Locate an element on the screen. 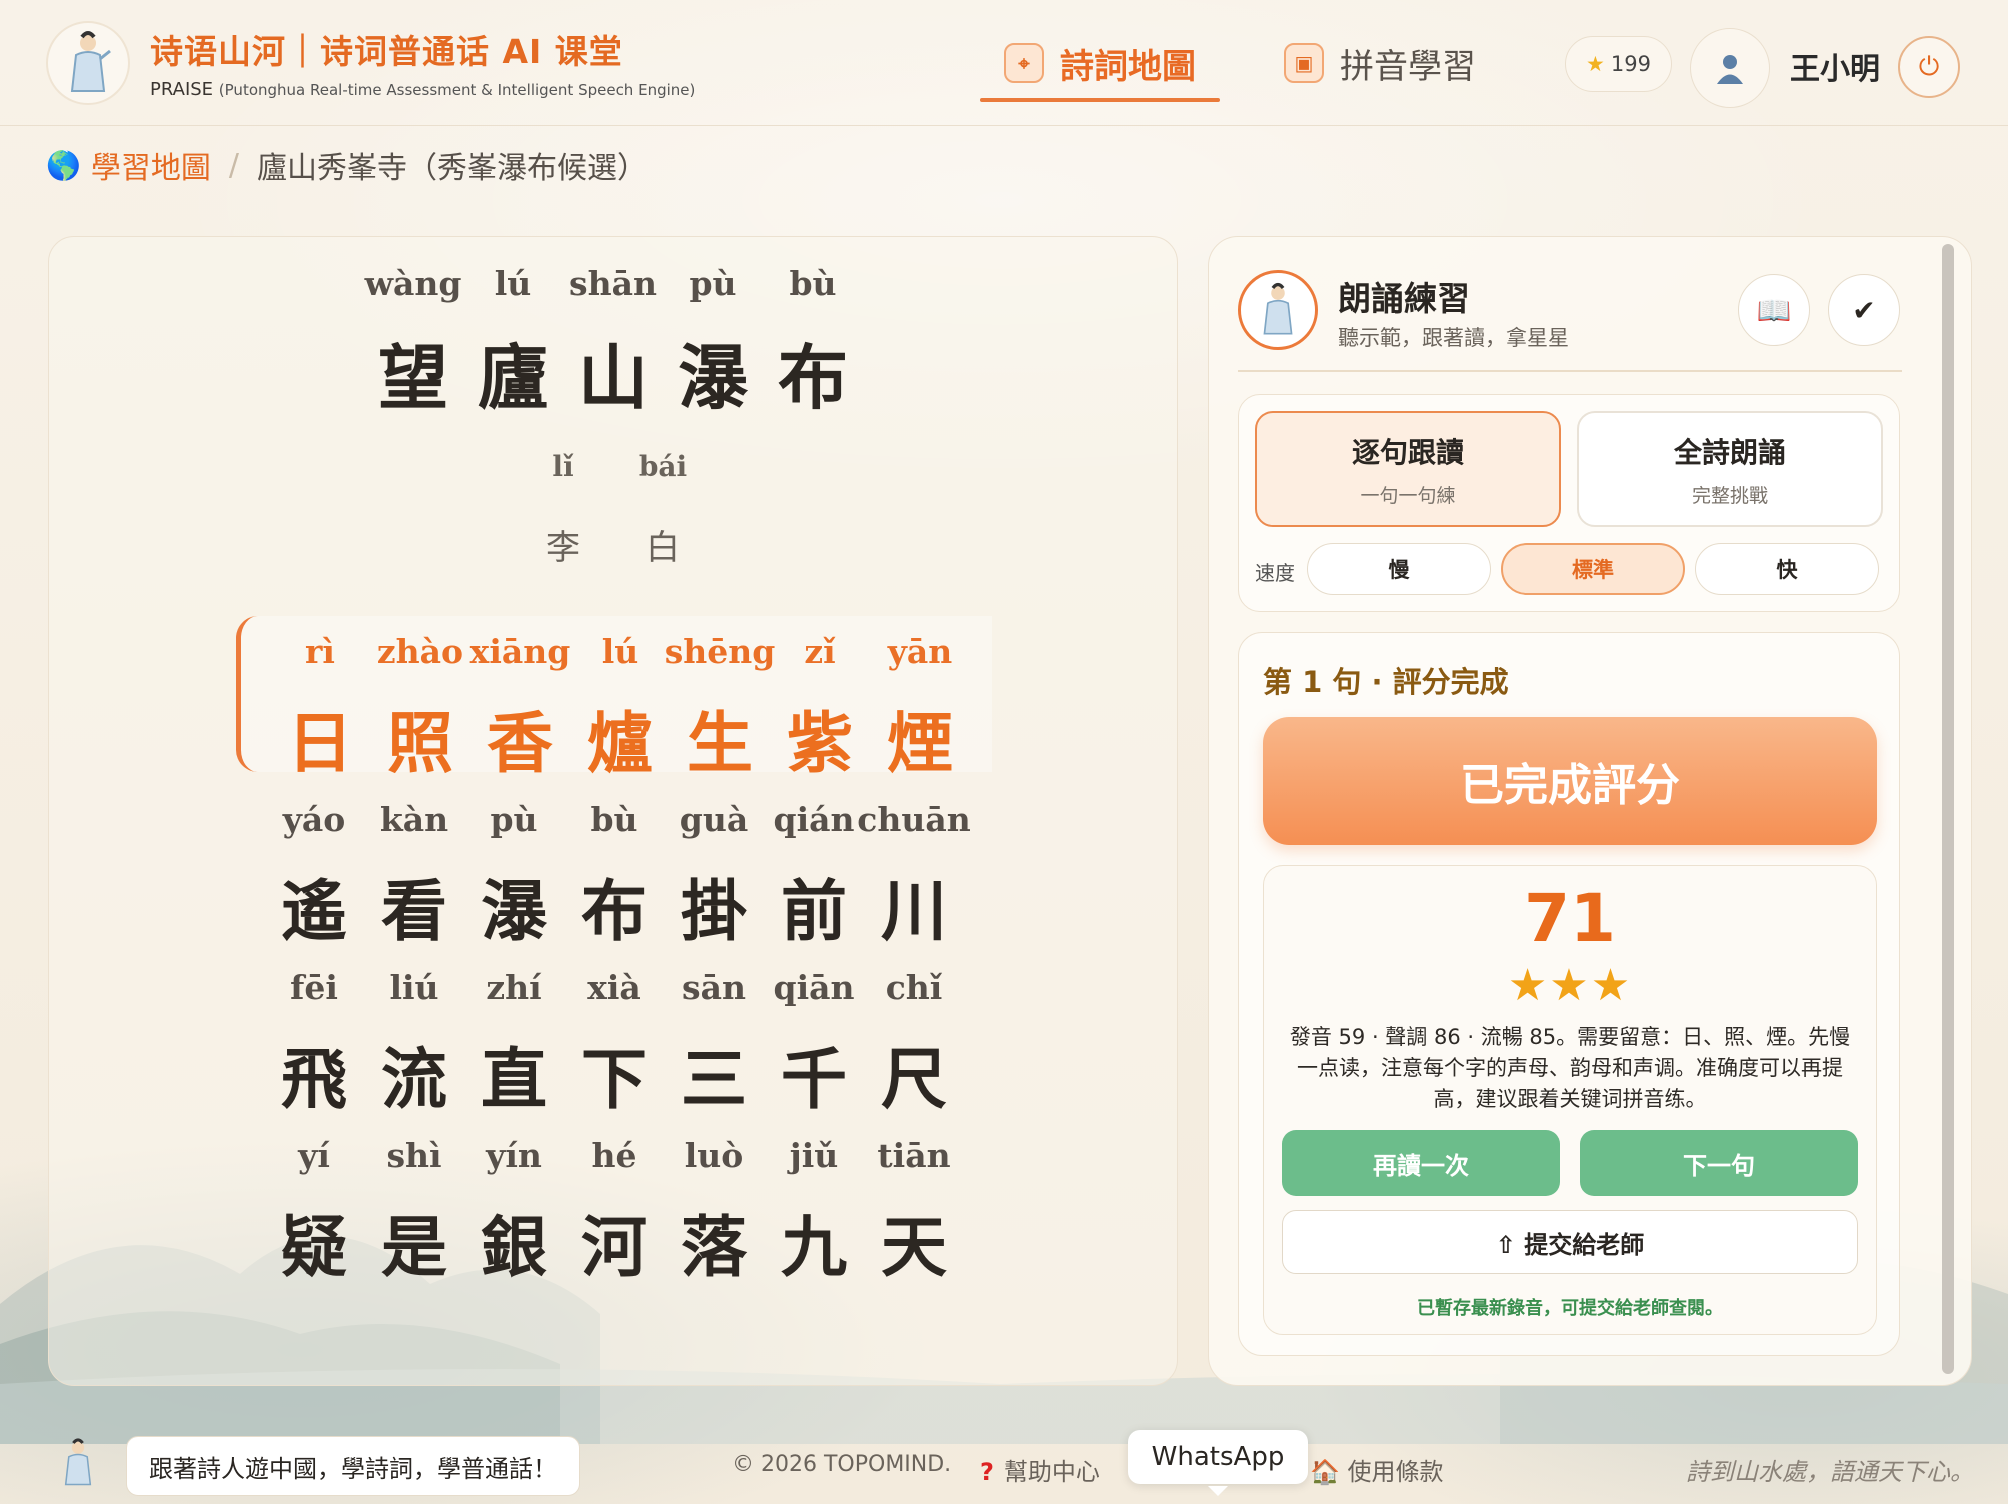  author-char: bái 白 is located at coordinates (663, 509).